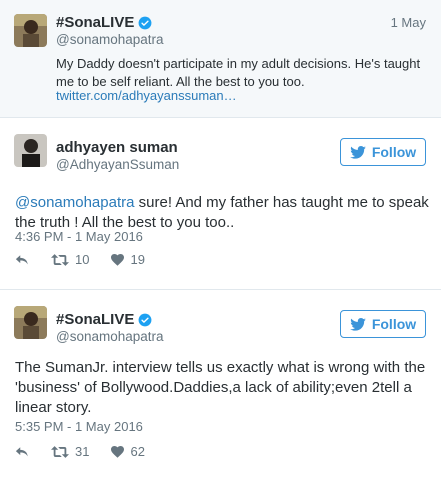 This screenshot has width=441, height=479. Describe the element at coordinates (70, 451) in the screenshot. I see `retweet-button: 31` at that location.